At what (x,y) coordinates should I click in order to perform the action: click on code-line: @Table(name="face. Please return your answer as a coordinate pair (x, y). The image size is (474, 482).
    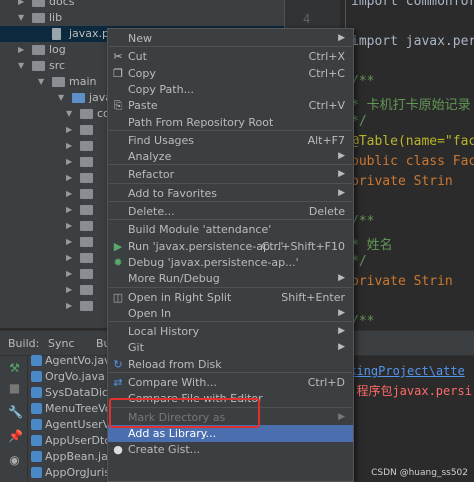
    Looking at the image, I should click on (412, 141).